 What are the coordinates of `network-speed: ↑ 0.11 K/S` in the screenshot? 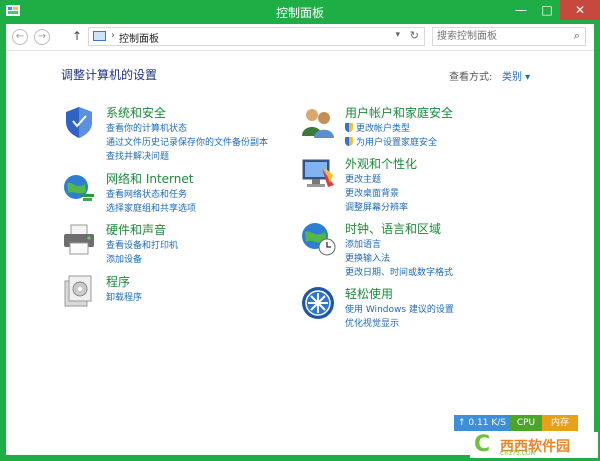 It's located at (482, 423).